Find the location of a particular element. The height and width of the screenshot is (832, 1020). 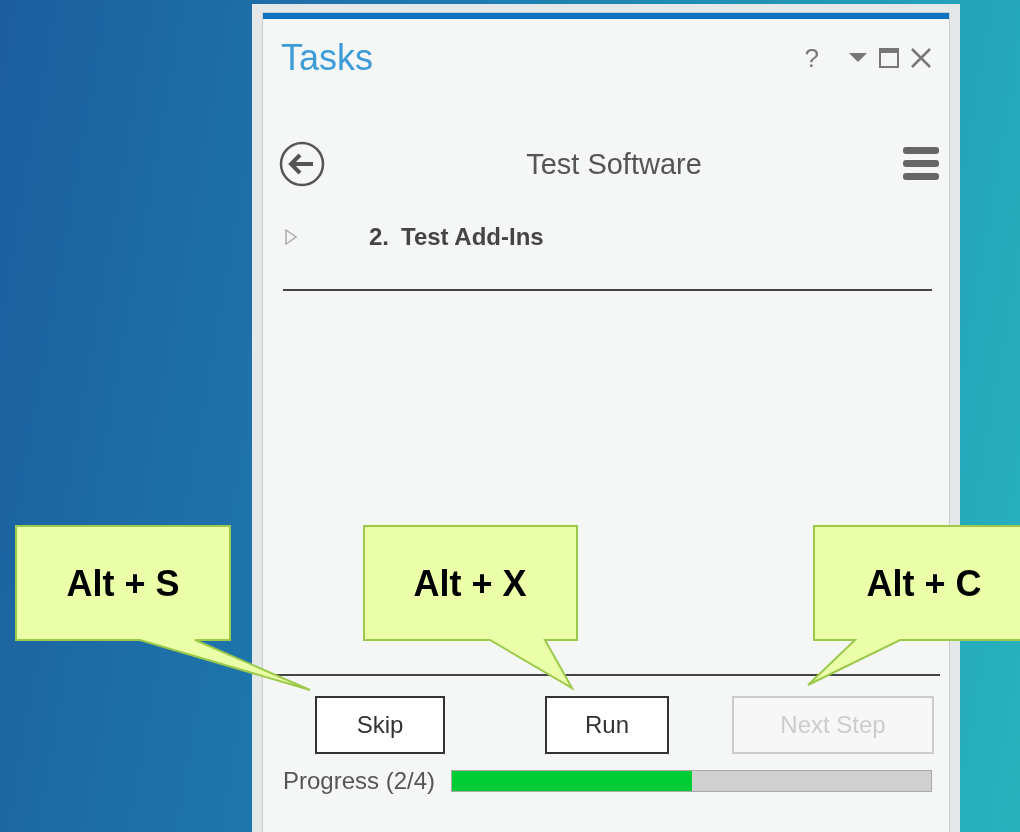

shortcut-label: Alt + C is located at coordinates (924, 584).